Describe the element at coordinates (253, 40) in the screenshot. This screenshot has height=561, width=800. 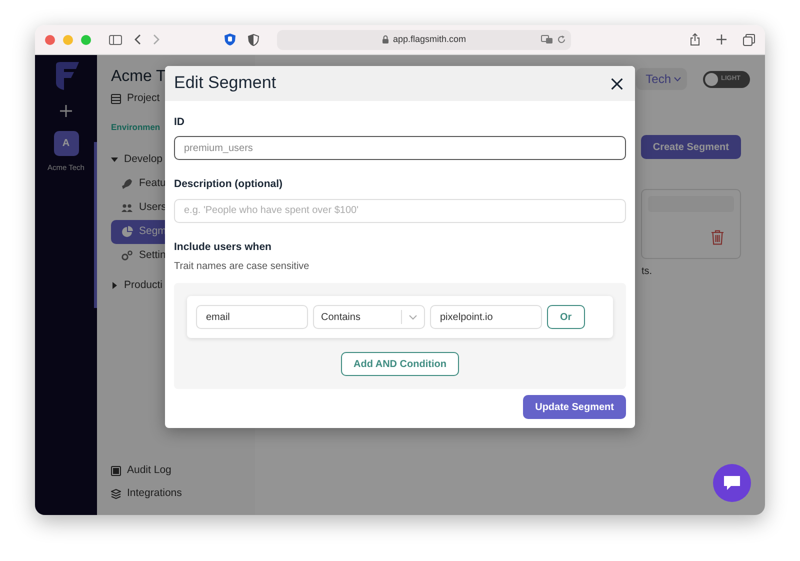
I see `shield-icon` at that location.